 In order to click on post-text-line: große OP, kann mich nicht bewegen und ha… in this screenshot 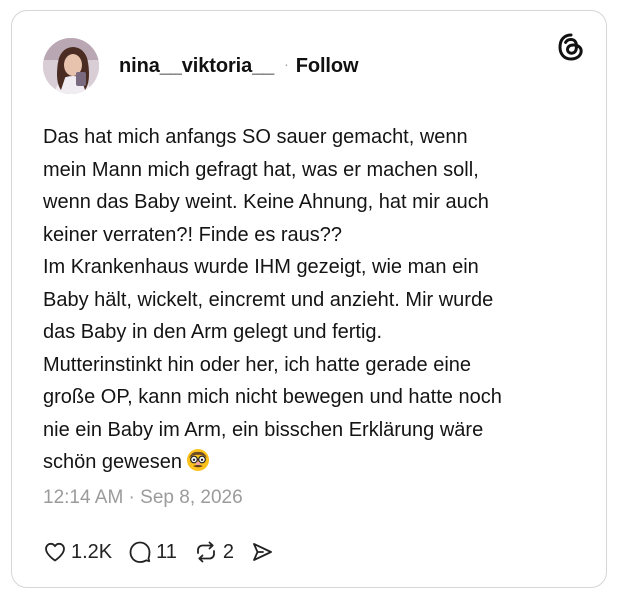, I will do `click(272, 397)`.